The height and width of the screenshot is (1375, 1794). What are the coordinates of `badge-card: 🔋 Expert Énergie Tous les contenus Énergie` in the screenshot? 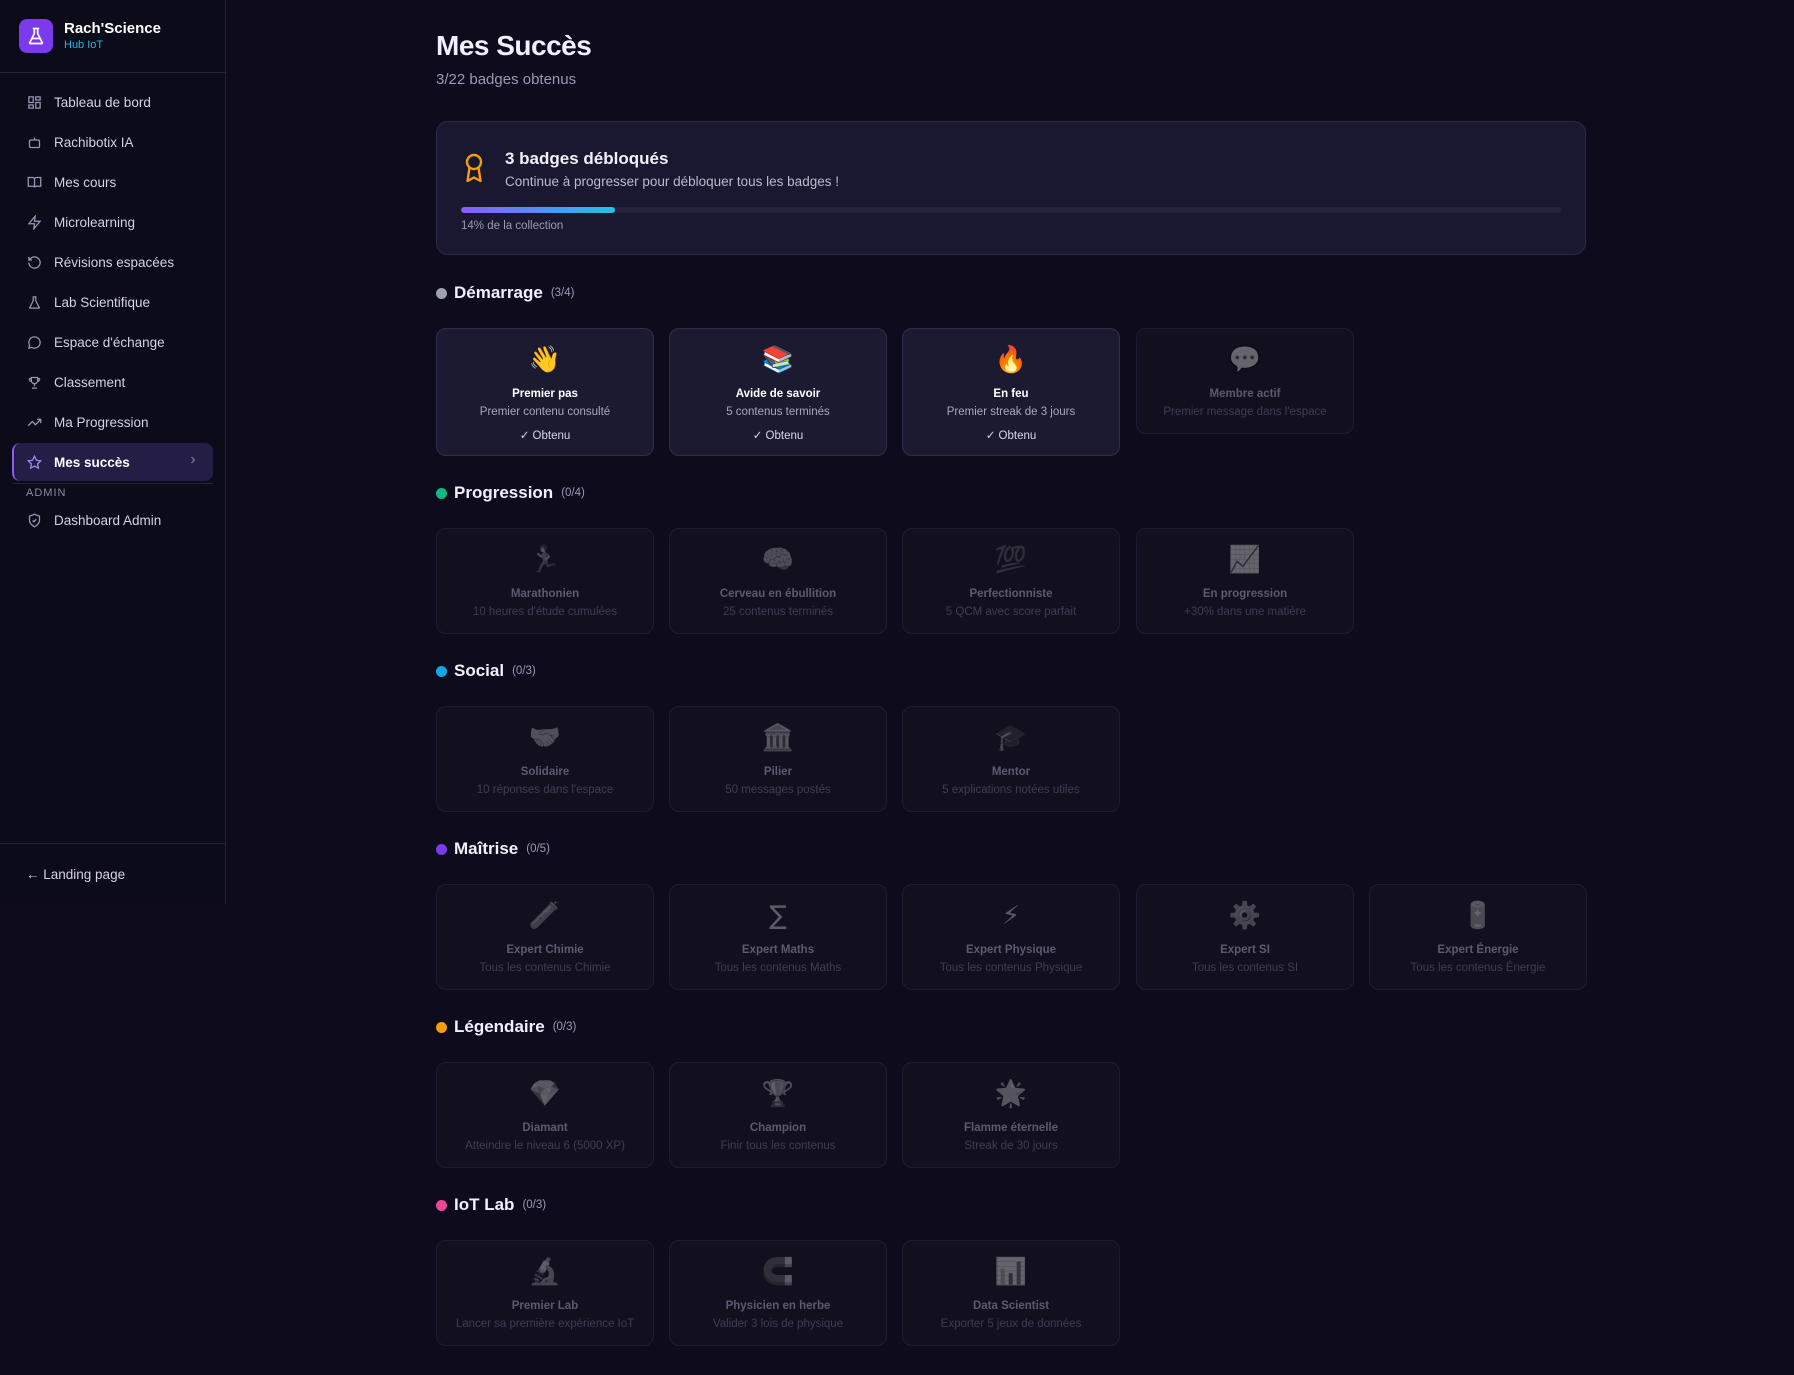 It's located at (1478, 937).